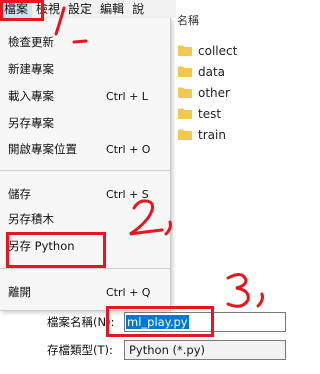 This screenshot has height=374, width=320. What do you see at coordinates (31, 219) in the screenshot?
I see `menu-item-label: 另存積木` at bounding box center [31, 219].